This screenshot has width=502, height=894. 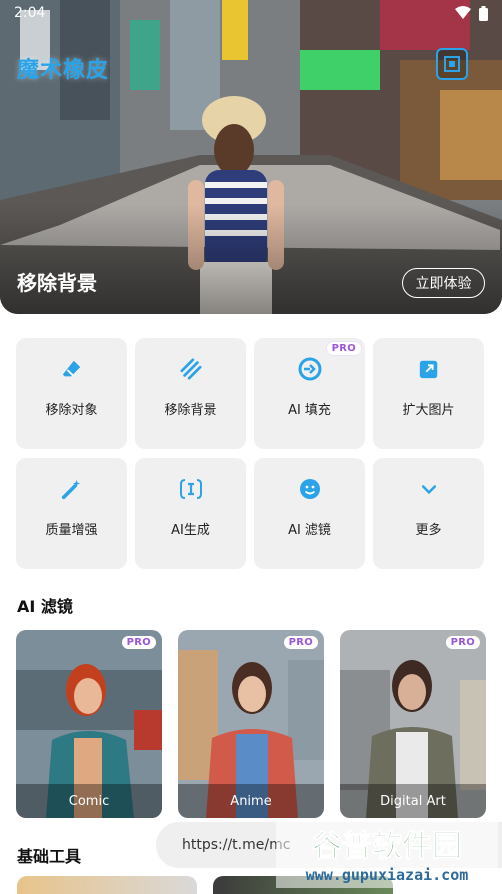 What do you see at coordinates (452, 64) in the screenshot?
I see `app-logo-icon` at bounding box center [452, 64].